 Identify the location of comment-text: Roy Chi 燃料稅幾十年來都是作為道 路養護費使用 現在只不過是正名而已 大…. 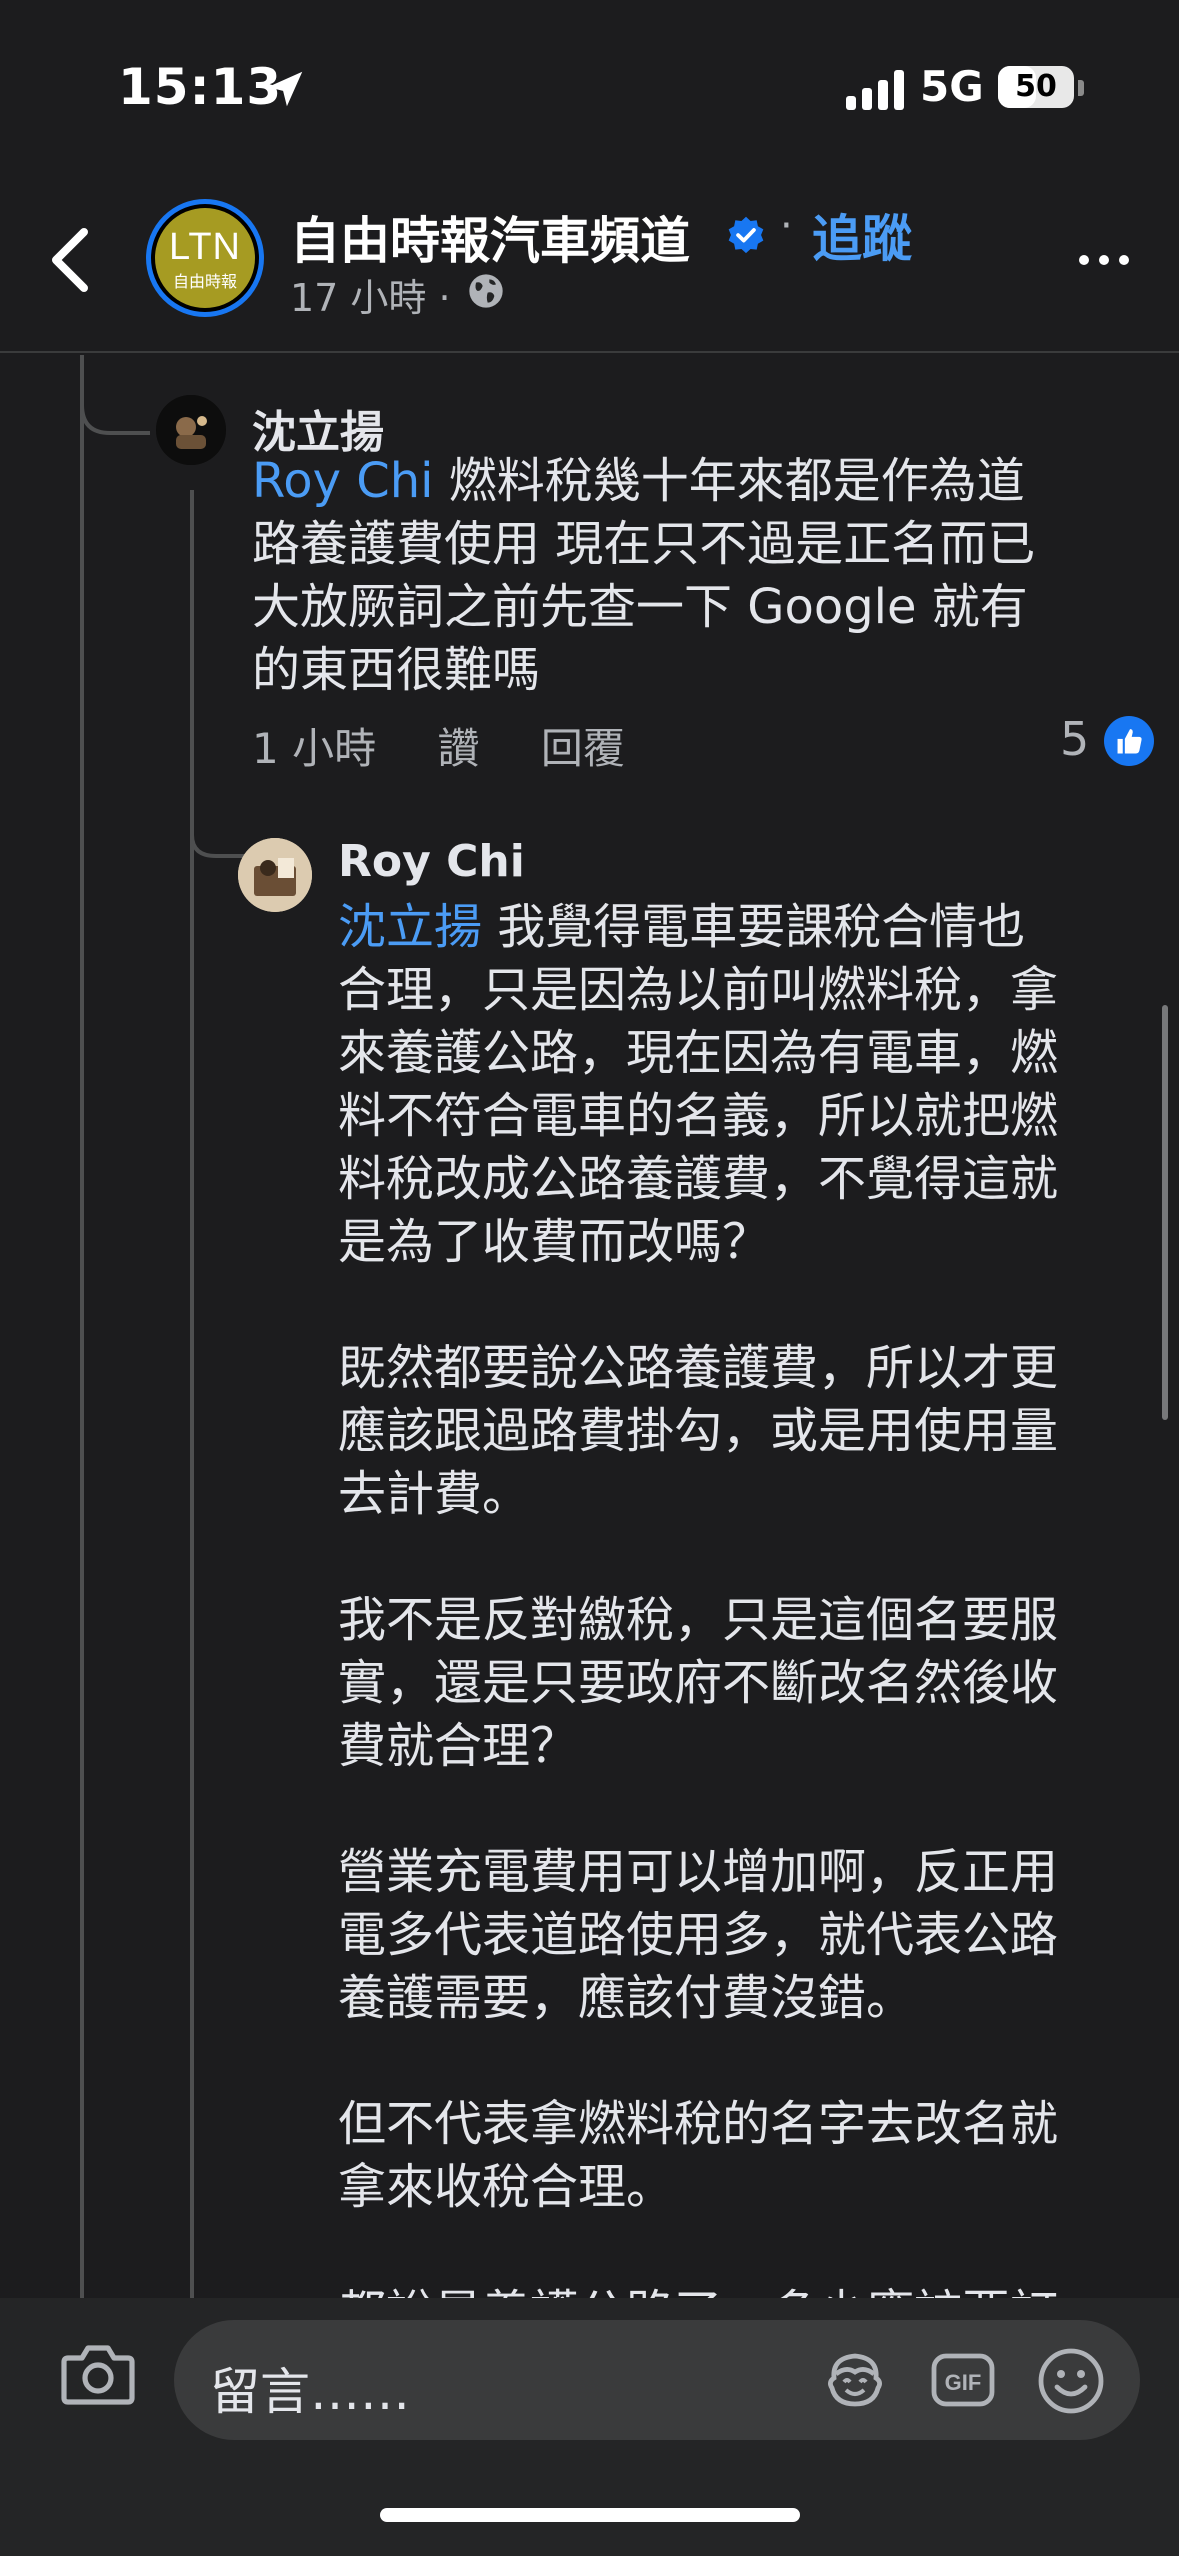
(692, 576).